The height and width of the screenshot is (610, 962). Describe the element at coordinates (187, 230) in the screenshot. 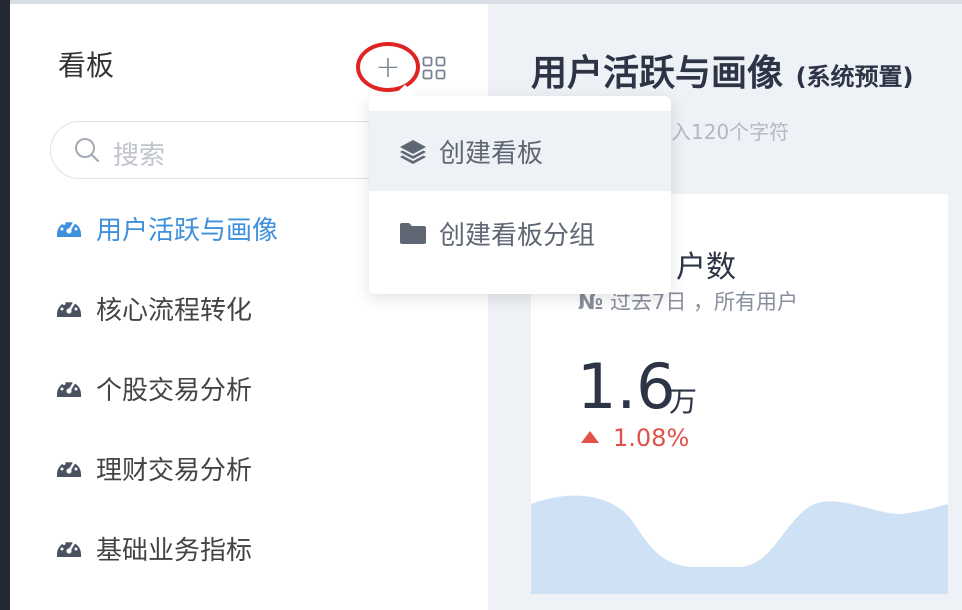

I see `sidebar-item-label: 用户活跃与画像` at that location.